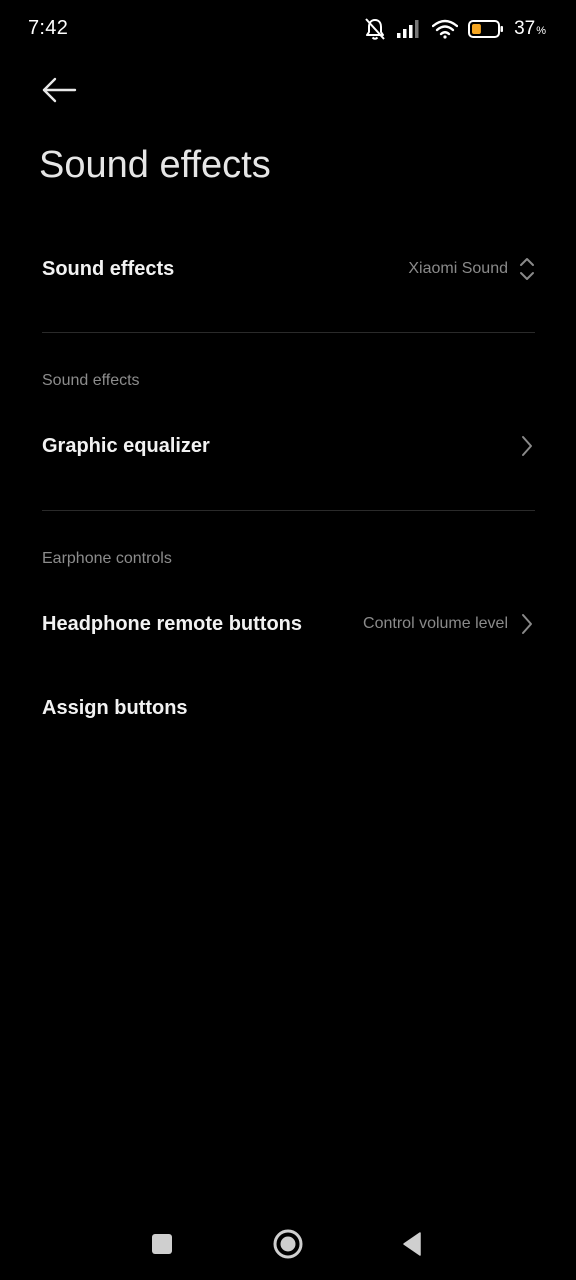 The width and height of the screenshot is (576, 1280). I want to click on assign-buttons-title: Assign buttons, so click(115, 707).